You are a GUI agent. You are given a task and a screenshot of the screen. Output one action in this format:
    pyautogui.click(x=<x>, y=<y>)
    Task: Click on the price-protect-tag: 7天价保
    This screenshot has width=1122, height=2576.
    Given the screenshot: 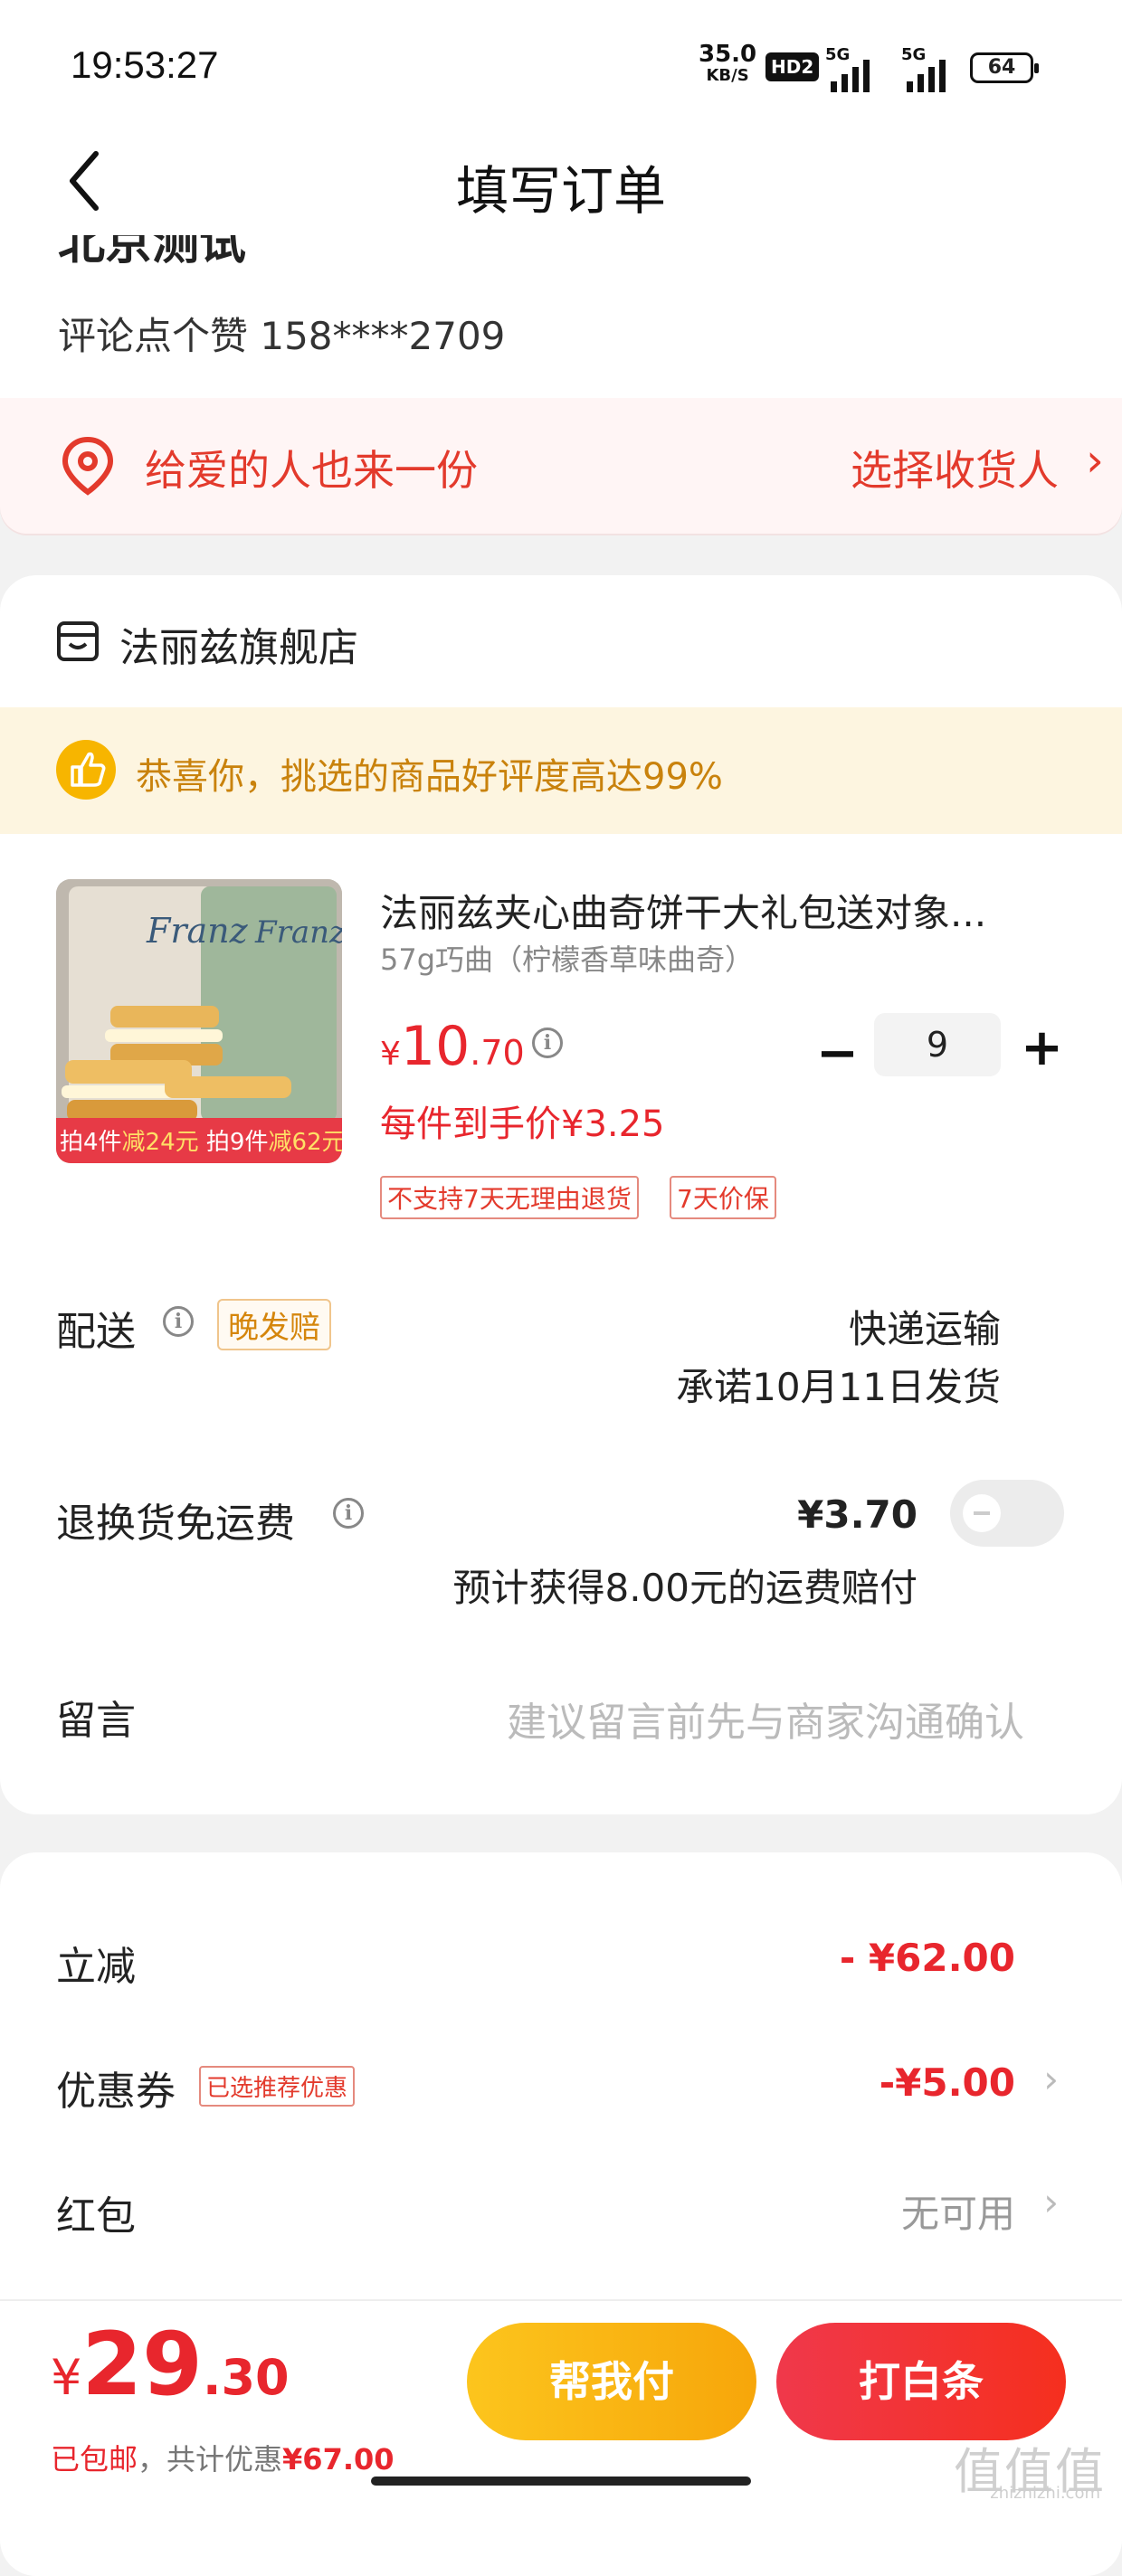 What is the action you would take?
    pyautogui.click(x=723, y=1197)
    